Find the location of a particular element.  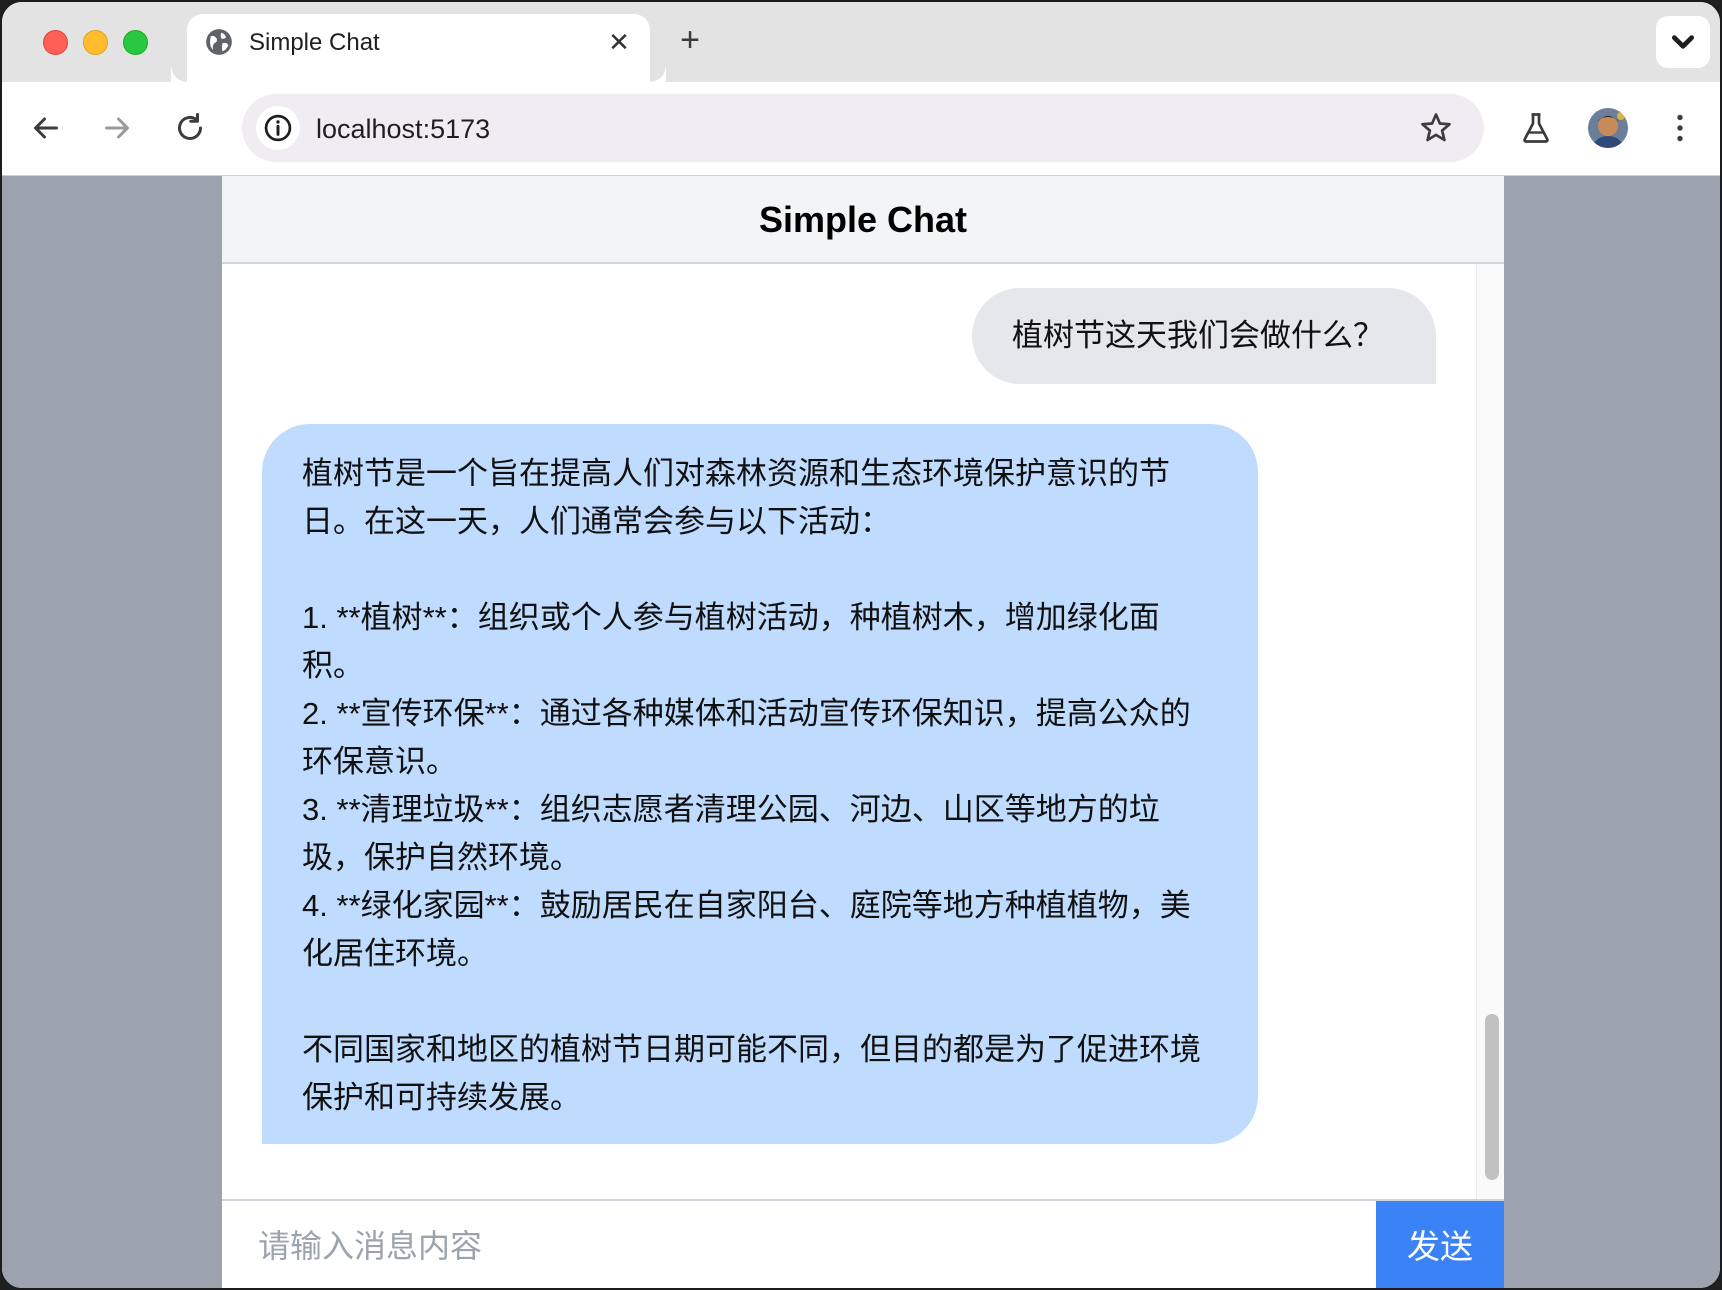

avatar-image is located at coordinates (1608, 128).